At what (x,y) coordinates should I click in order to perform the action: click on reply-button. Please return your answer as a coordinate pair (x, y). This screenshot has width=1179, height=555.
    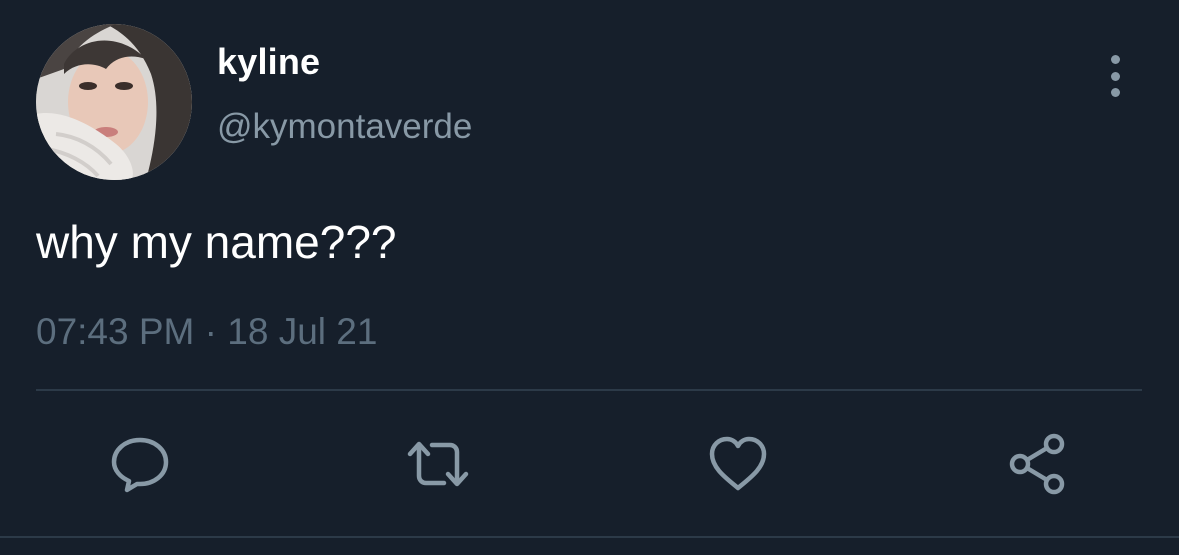
    Looking at the image, I should click on (140, 464).